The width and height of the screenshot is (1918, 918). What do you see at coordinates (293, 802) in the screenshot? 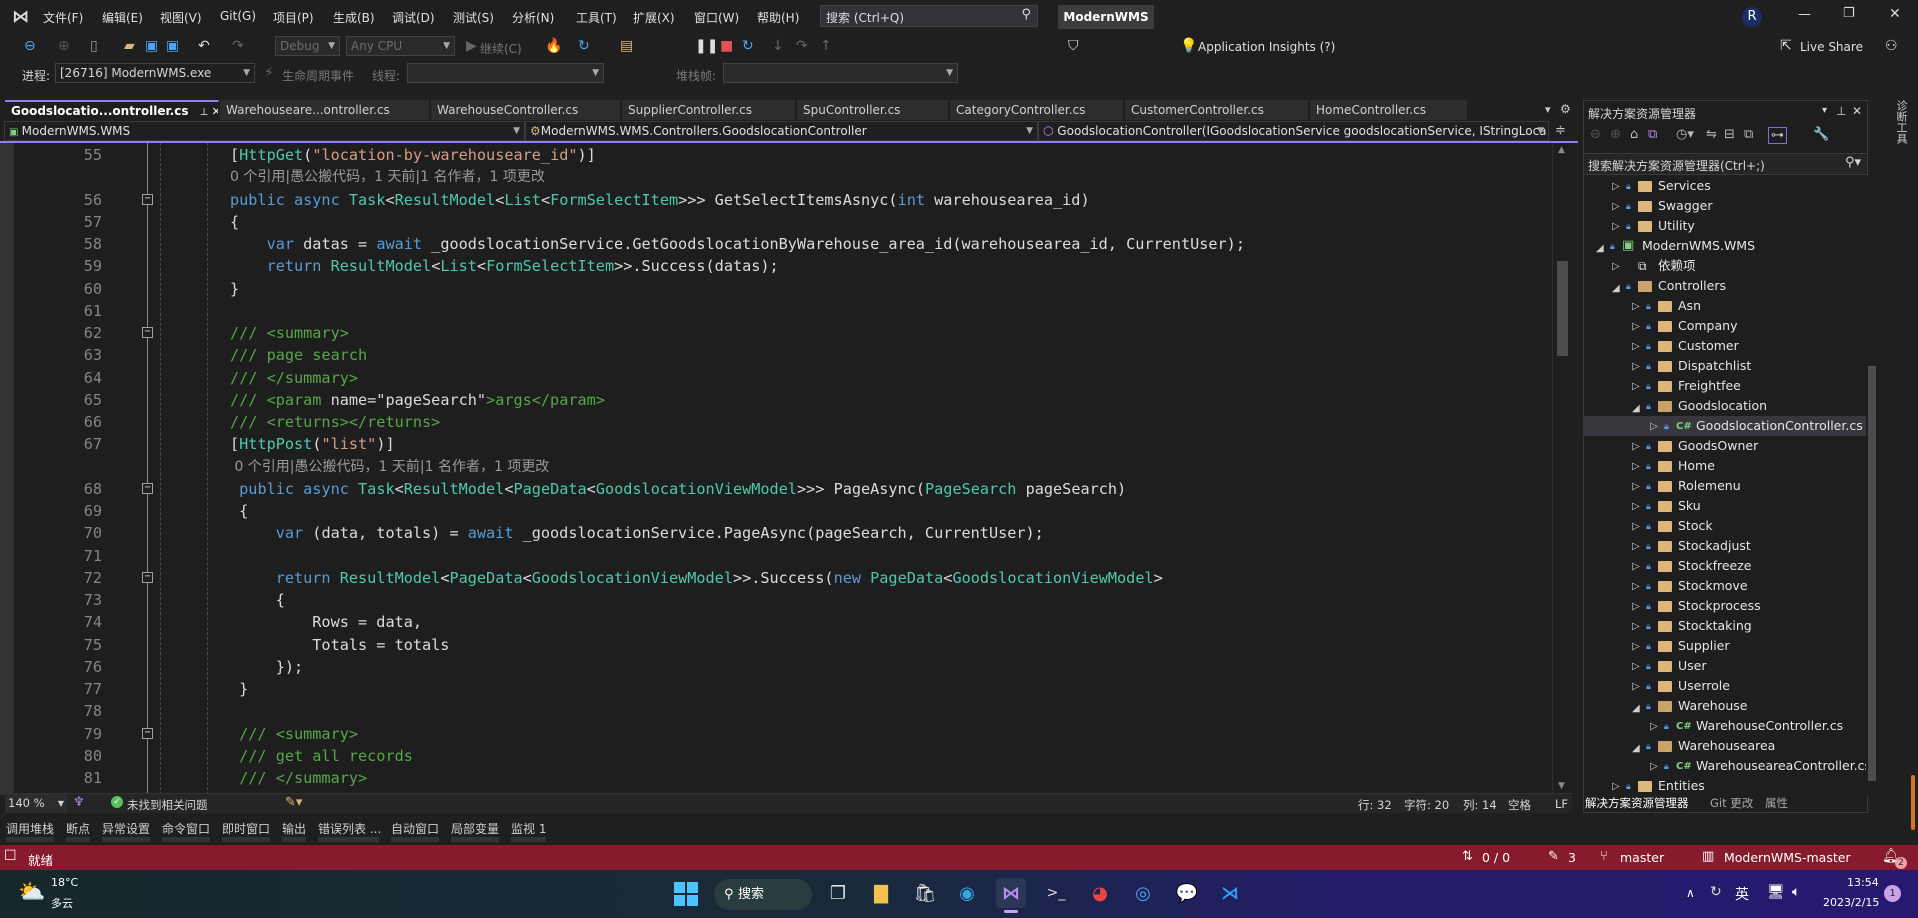
I see `code-cleanup-icon: ✎▾` at bounding box center [293, 802].